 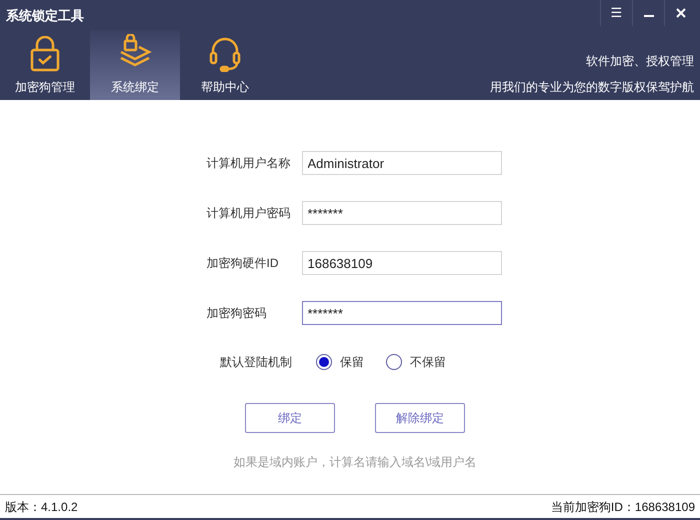 I want to click on headset-icon, so click(x=225, y=54).